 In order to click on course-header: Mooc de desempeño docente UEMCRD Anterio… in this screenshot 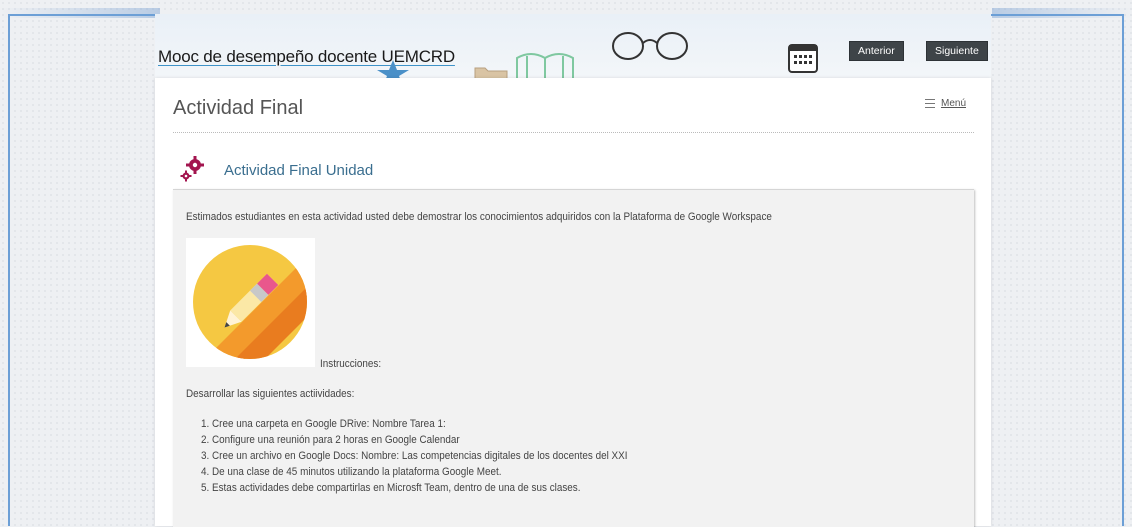, I will do `click(573, 46)`.